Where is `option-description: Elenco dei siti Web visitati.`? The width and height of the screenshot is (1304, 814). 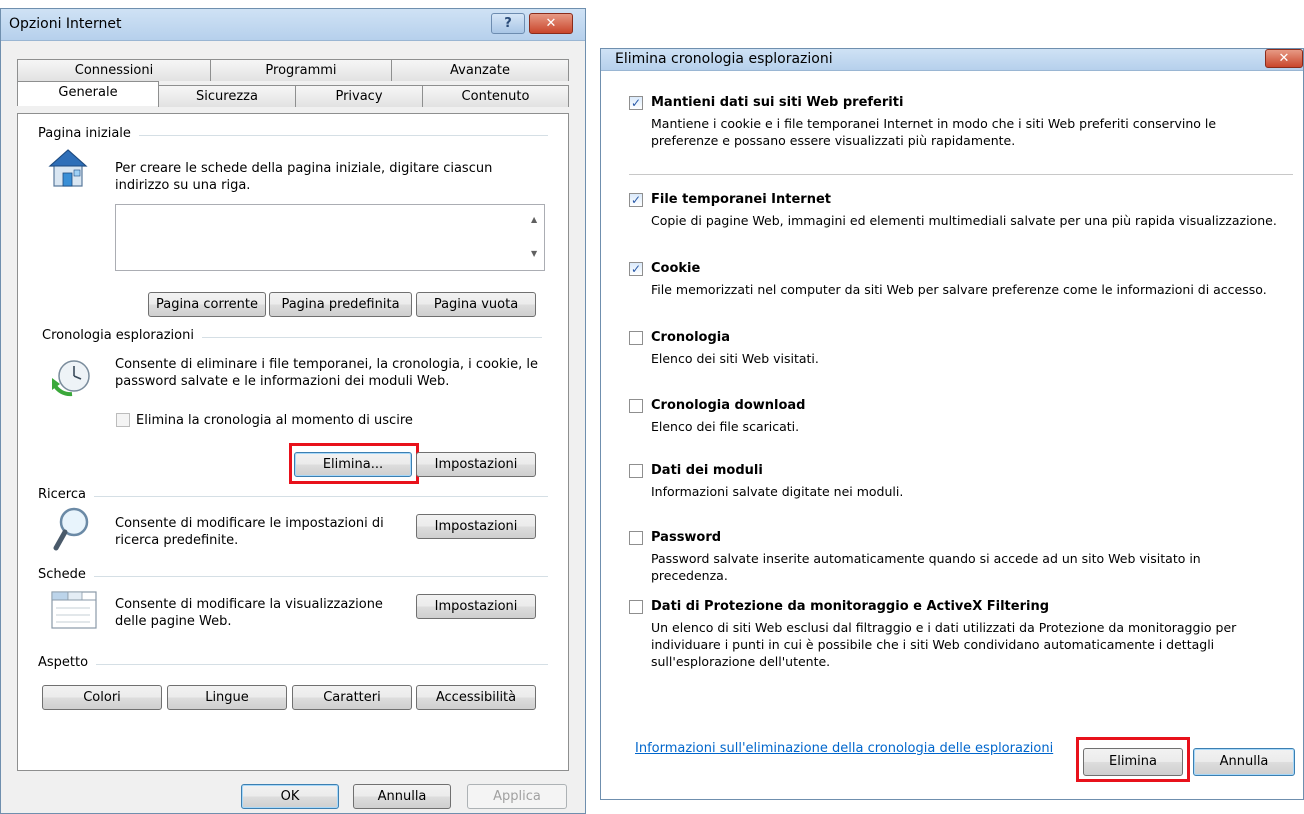
option-description: Elenco dei siti Web visitati. is located at coordinates (735, 358).